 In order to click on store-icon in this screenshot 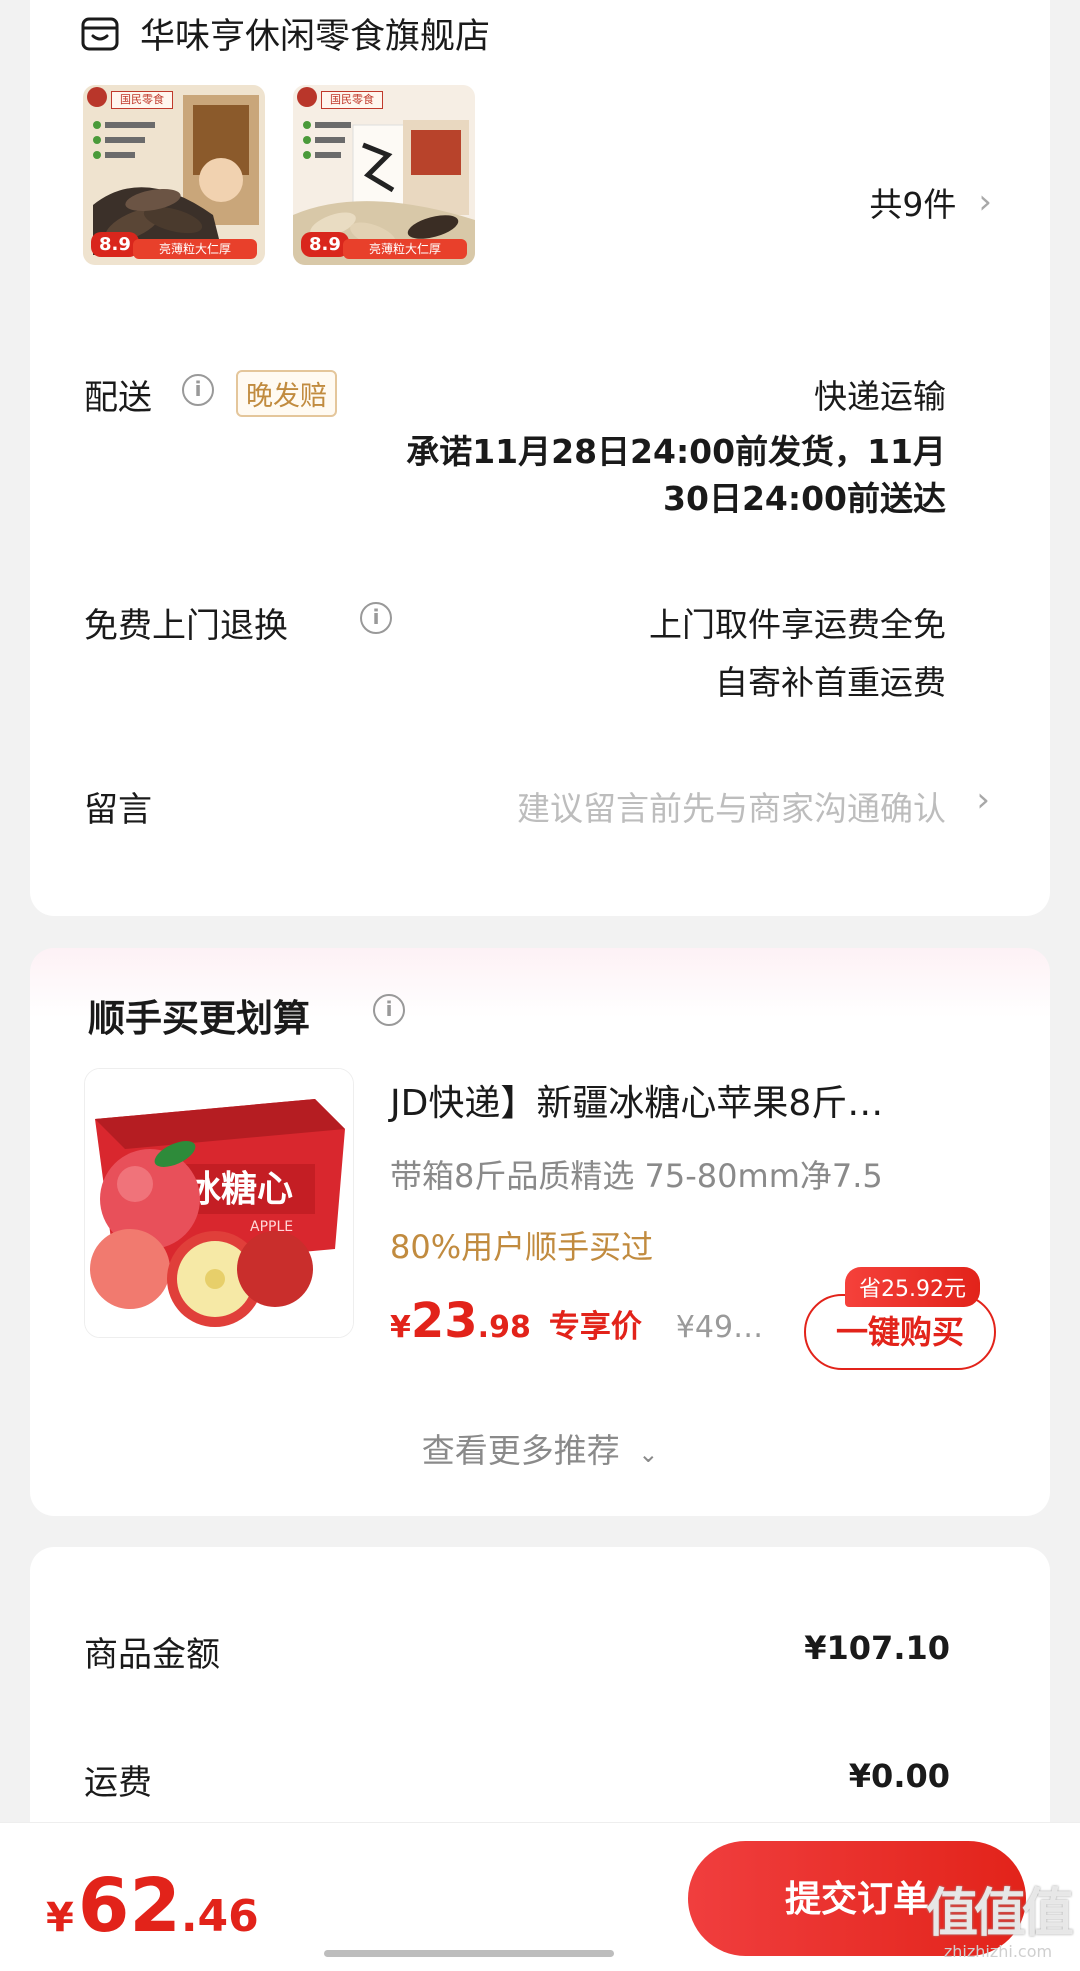, I will do `click(100, 33)`.